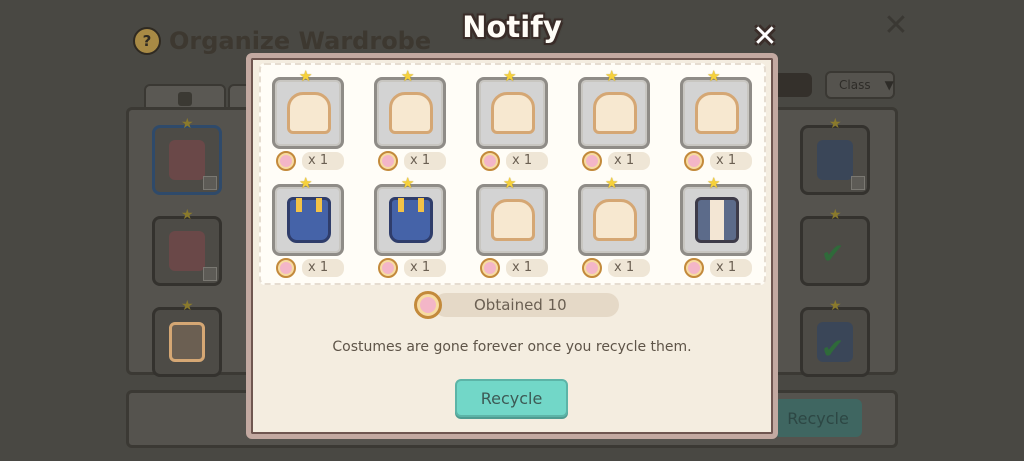 This screenshot has width=1024, height=461. Describe the element at coordinates (526, 305) in the screenshot. I see `obtained-label: Obtained 10` at that location.